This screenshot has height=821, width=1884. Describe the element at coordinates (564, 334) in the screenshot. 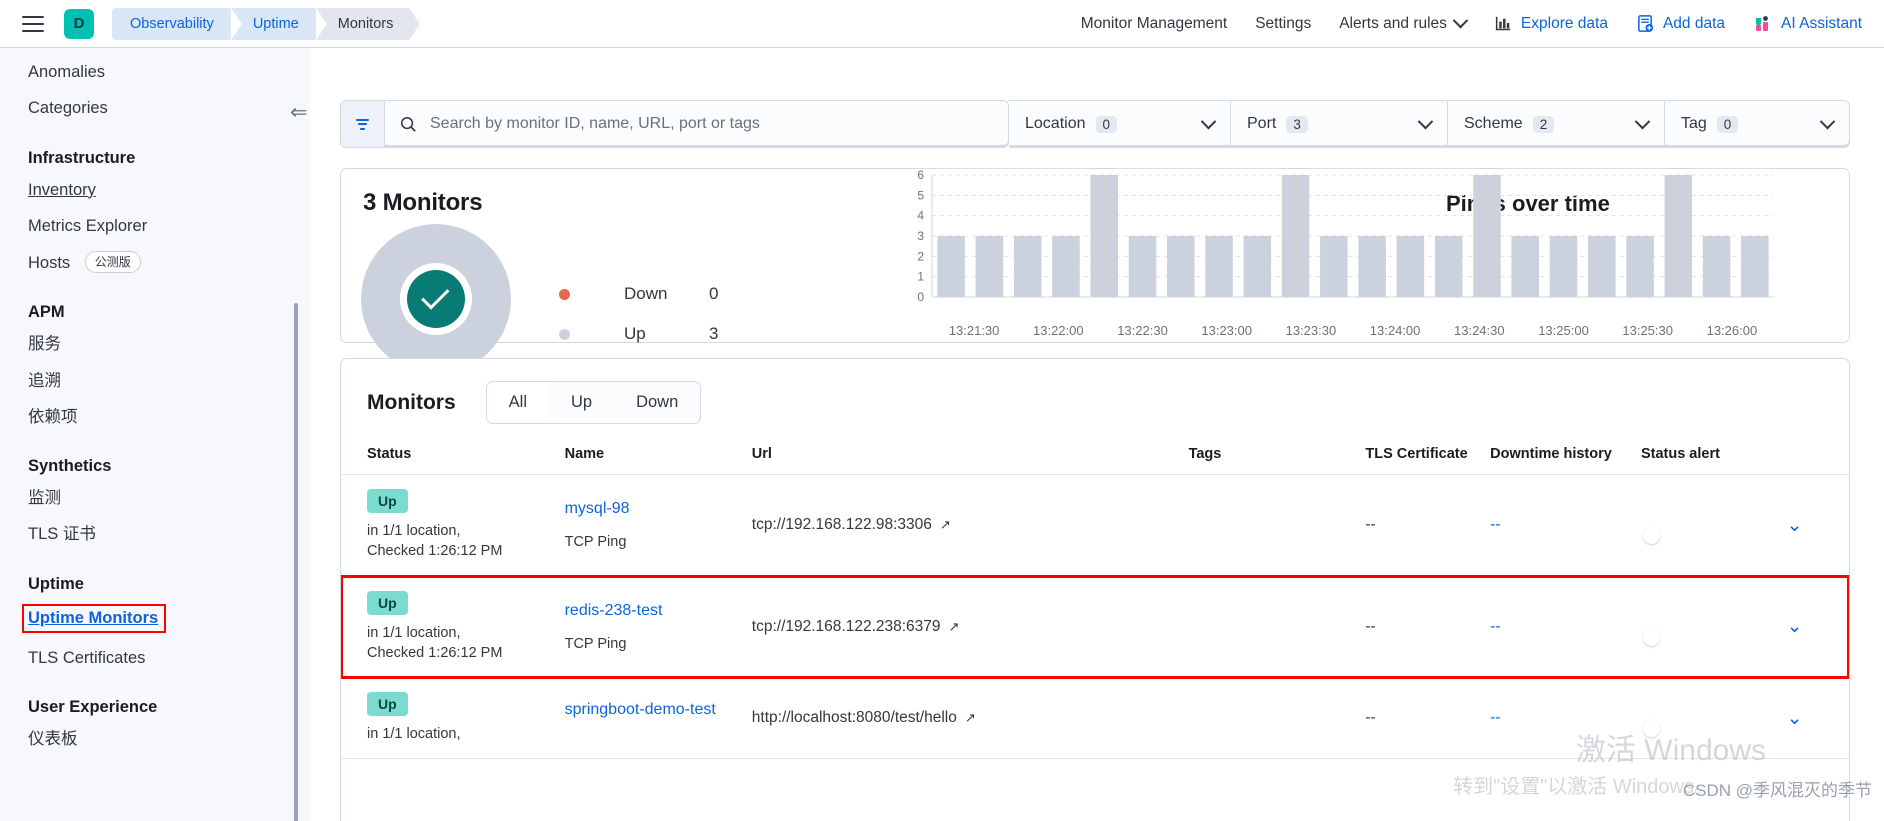

I see `legend-dot-up` at that location.